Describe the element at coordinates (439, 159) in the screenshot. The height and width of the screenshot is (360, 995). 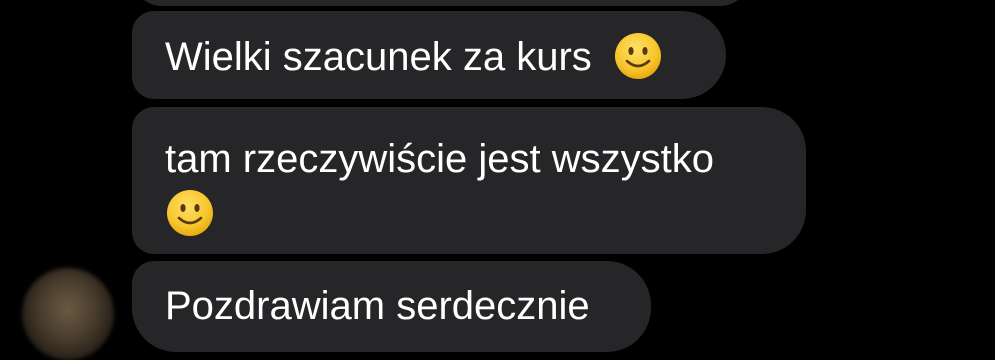
I see `message-text-line: tam rzeczywiście jest wszystko` at that location.